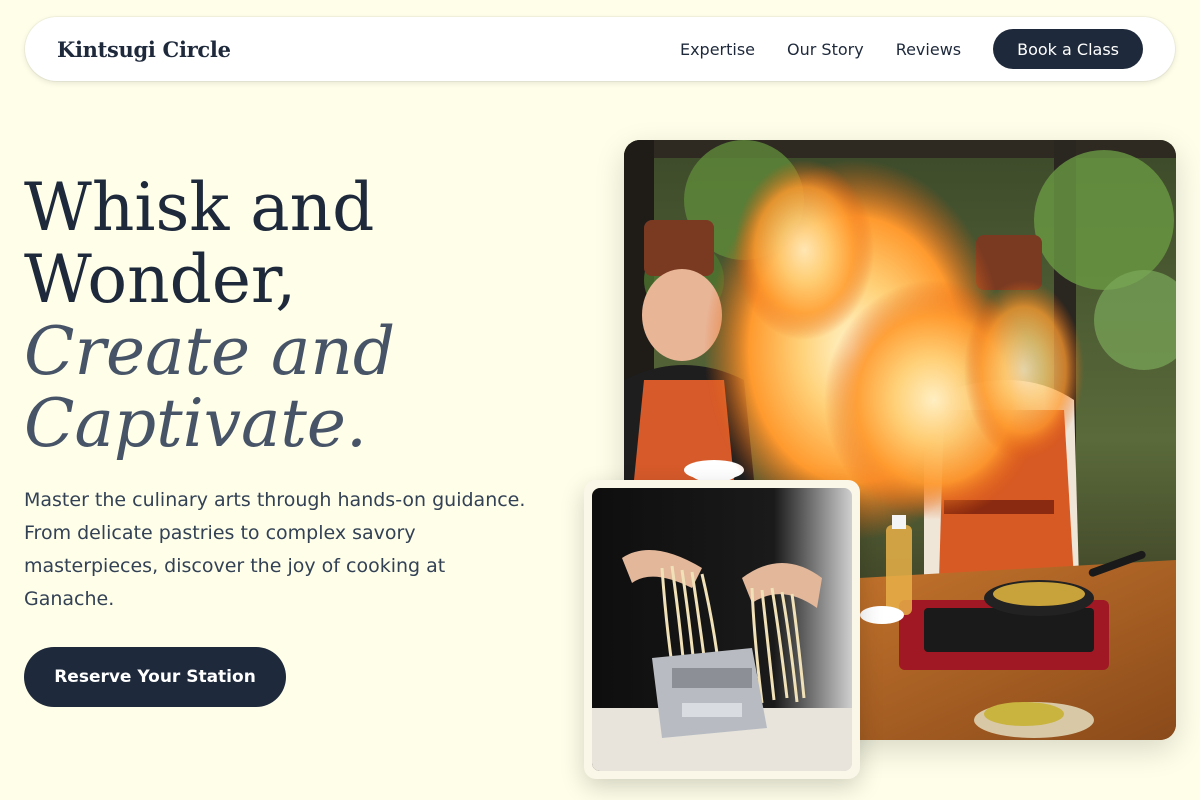  I want to click on pasta-photo-card, so click(722, 629).